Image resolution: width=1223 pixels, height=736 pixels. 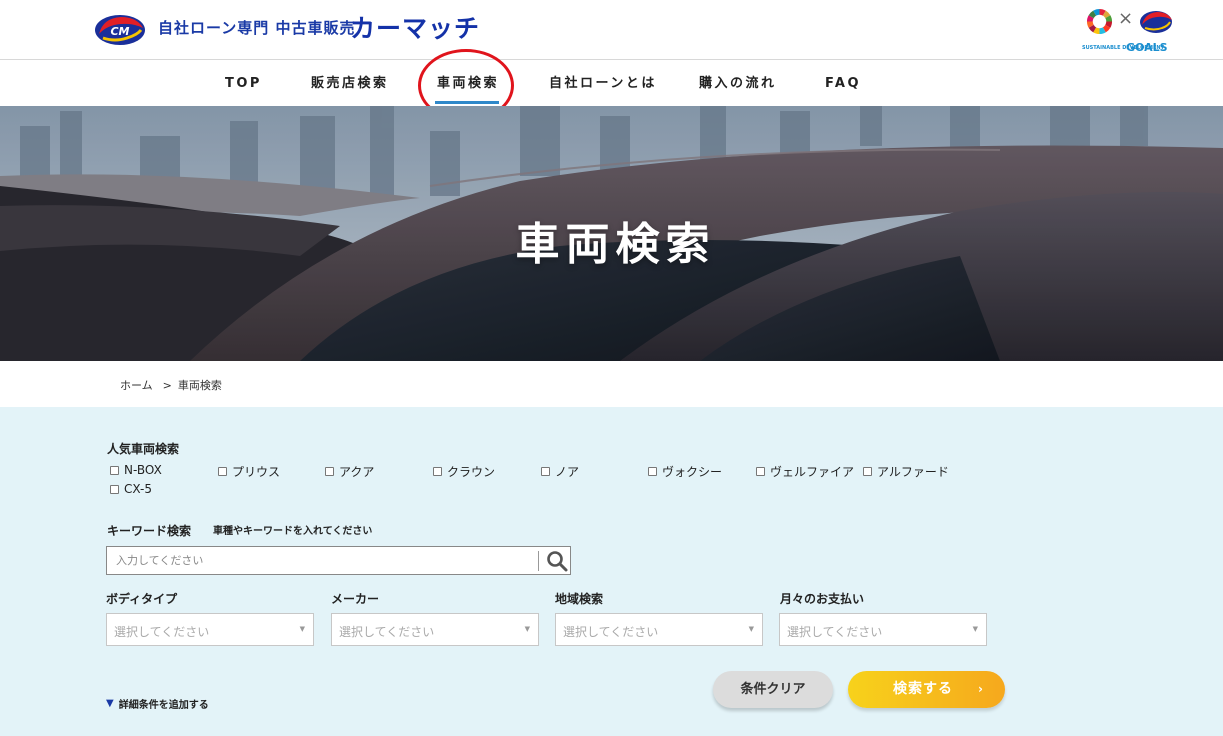 I want to click on maker-select: 選択してください ▼, so click(x=435, y=629).